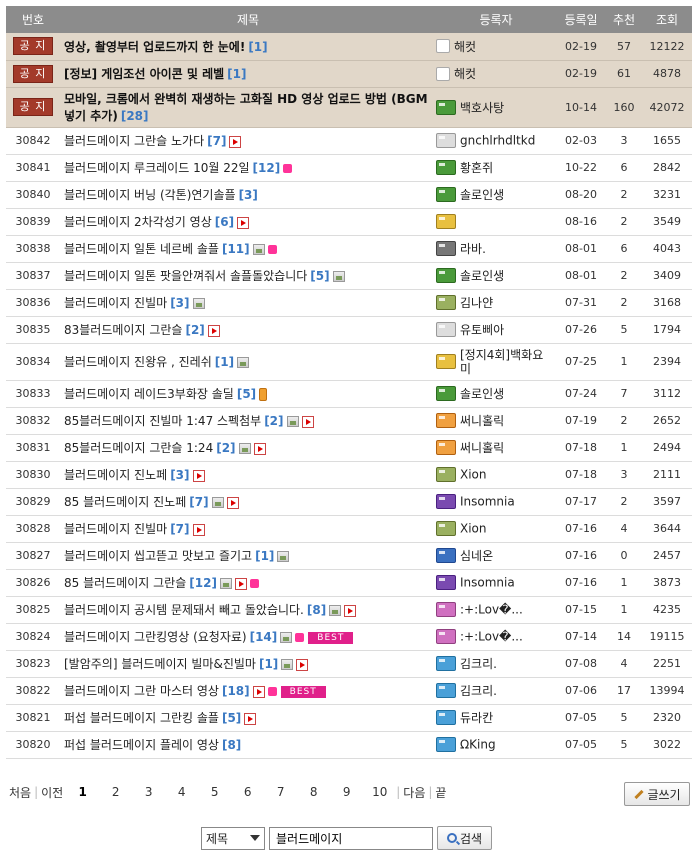 Image resolution: width=698 pixels, height=863 pixels. What do you see at coordinates (82, 792) in the screenshot?
I see `page-link-1: 1` at bounding box center [82, 792].